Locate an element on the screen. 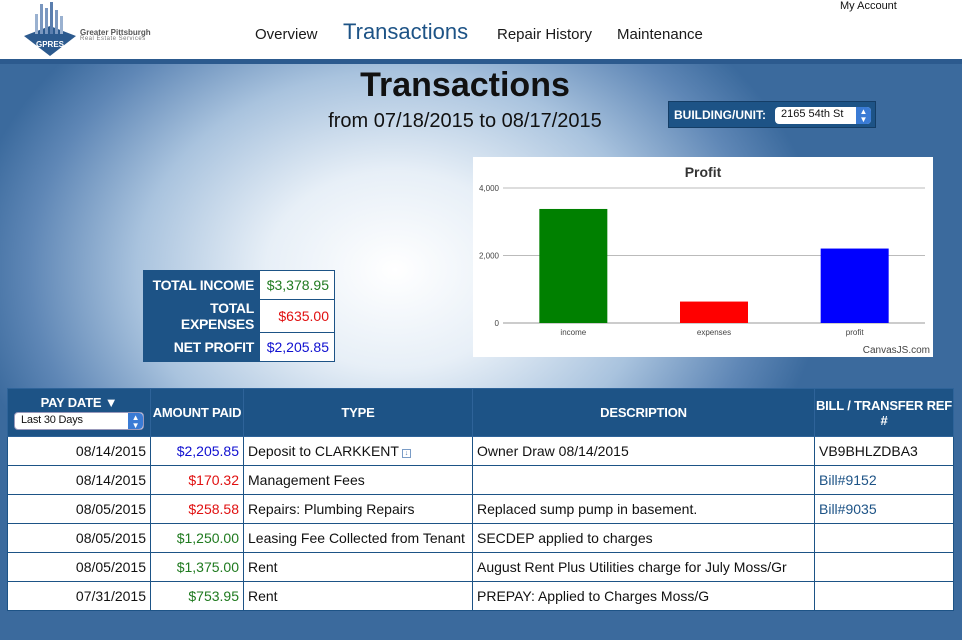 This screenshot has height=640, width=962. building-unit-dropdown: 2165 54th St ▲ ▼ is located at coordinates (823, 115).